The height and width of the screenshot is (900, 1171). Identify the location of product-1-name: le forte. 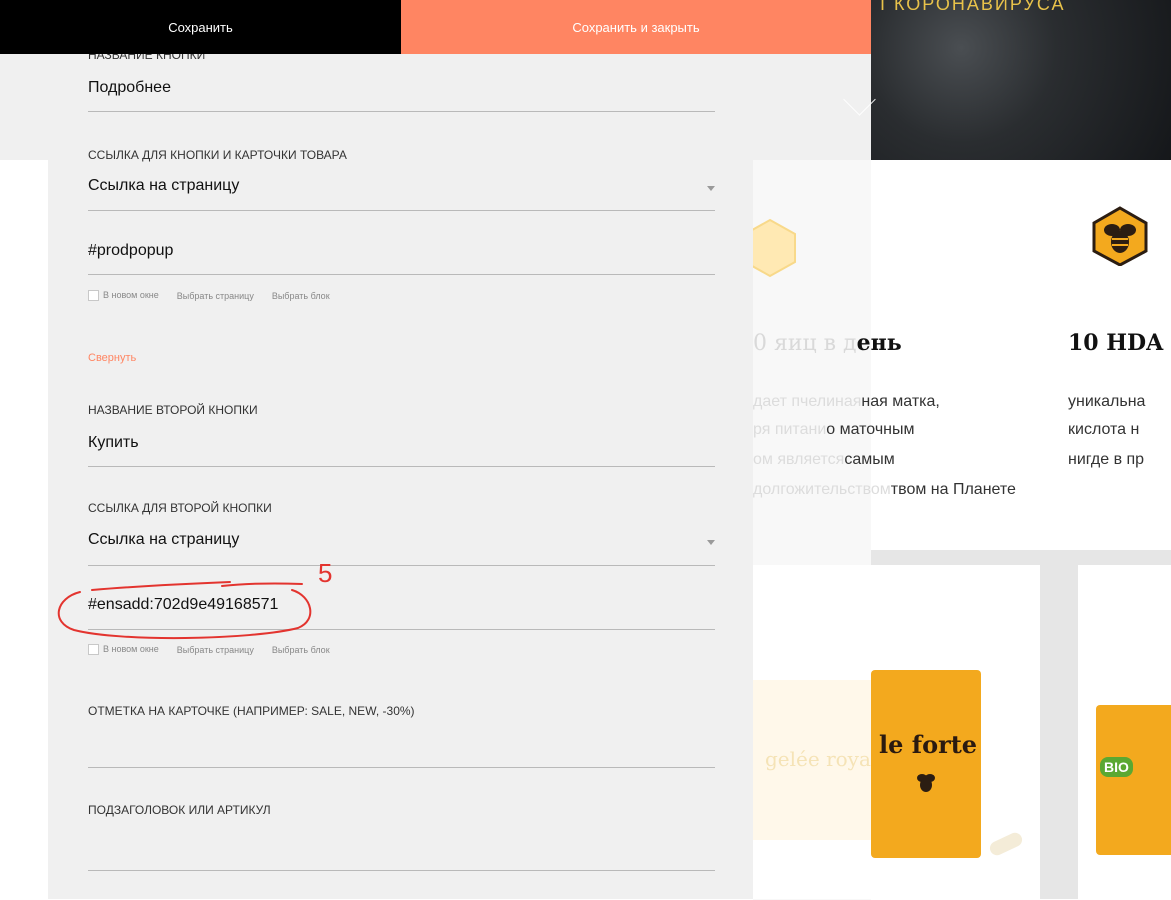
(928, 744).